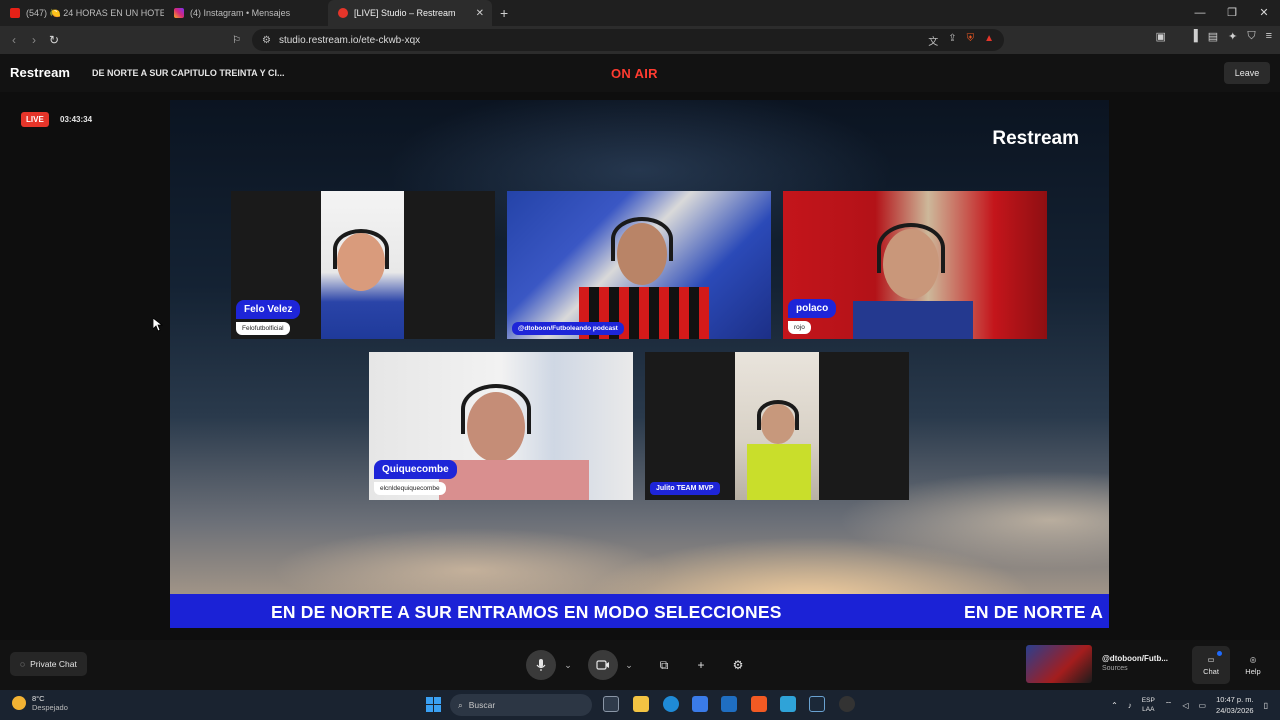 This screenshot has height=720, width=1280. What do you see at coordinates (817, 704) in the screenshot?
I see `steam-icon` at bounding box center [817, 704].